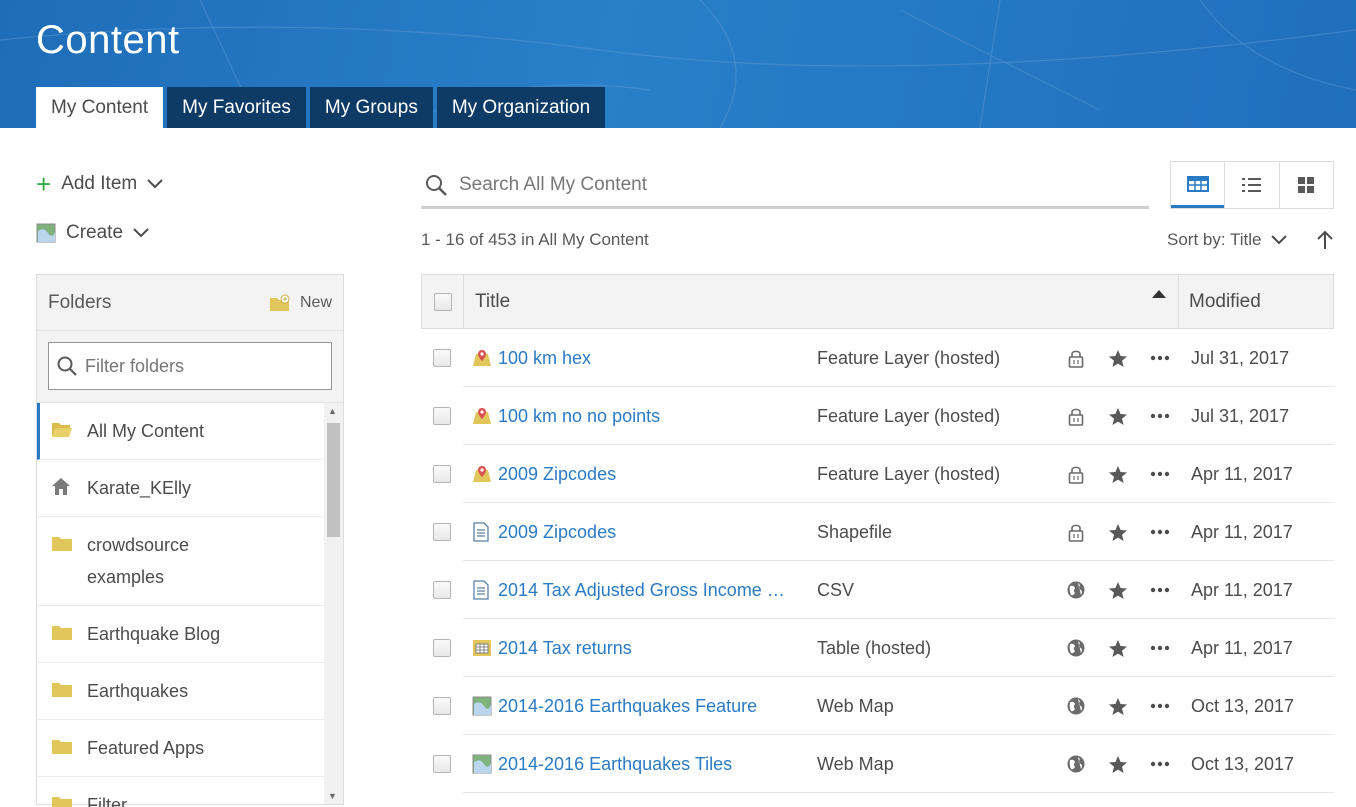 The width and height of the screenshot is (1356, 807). I want to click on view-toggle, so click(1252, 185).